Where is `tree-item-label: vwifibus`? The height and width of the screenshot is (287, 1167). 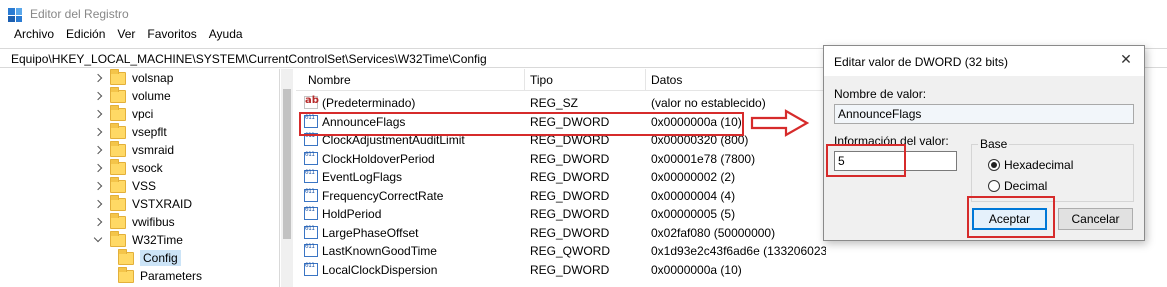
tree-item-label: vwifibus is located at coordinates (153, 222).